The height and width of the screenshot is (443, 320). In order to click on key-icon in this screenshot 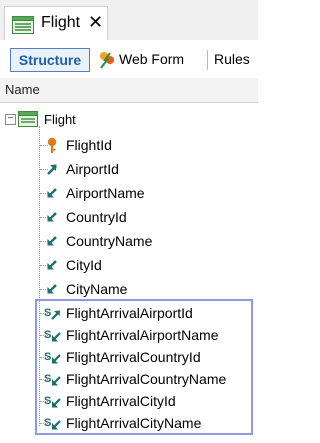, I will do `click(52, 145)`.